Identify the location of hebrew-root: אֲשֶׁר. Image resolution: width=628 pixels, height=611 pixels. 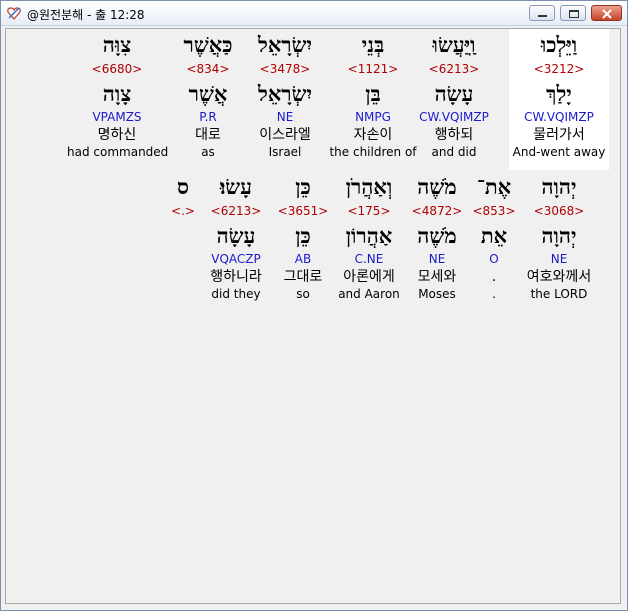
(208, 93).